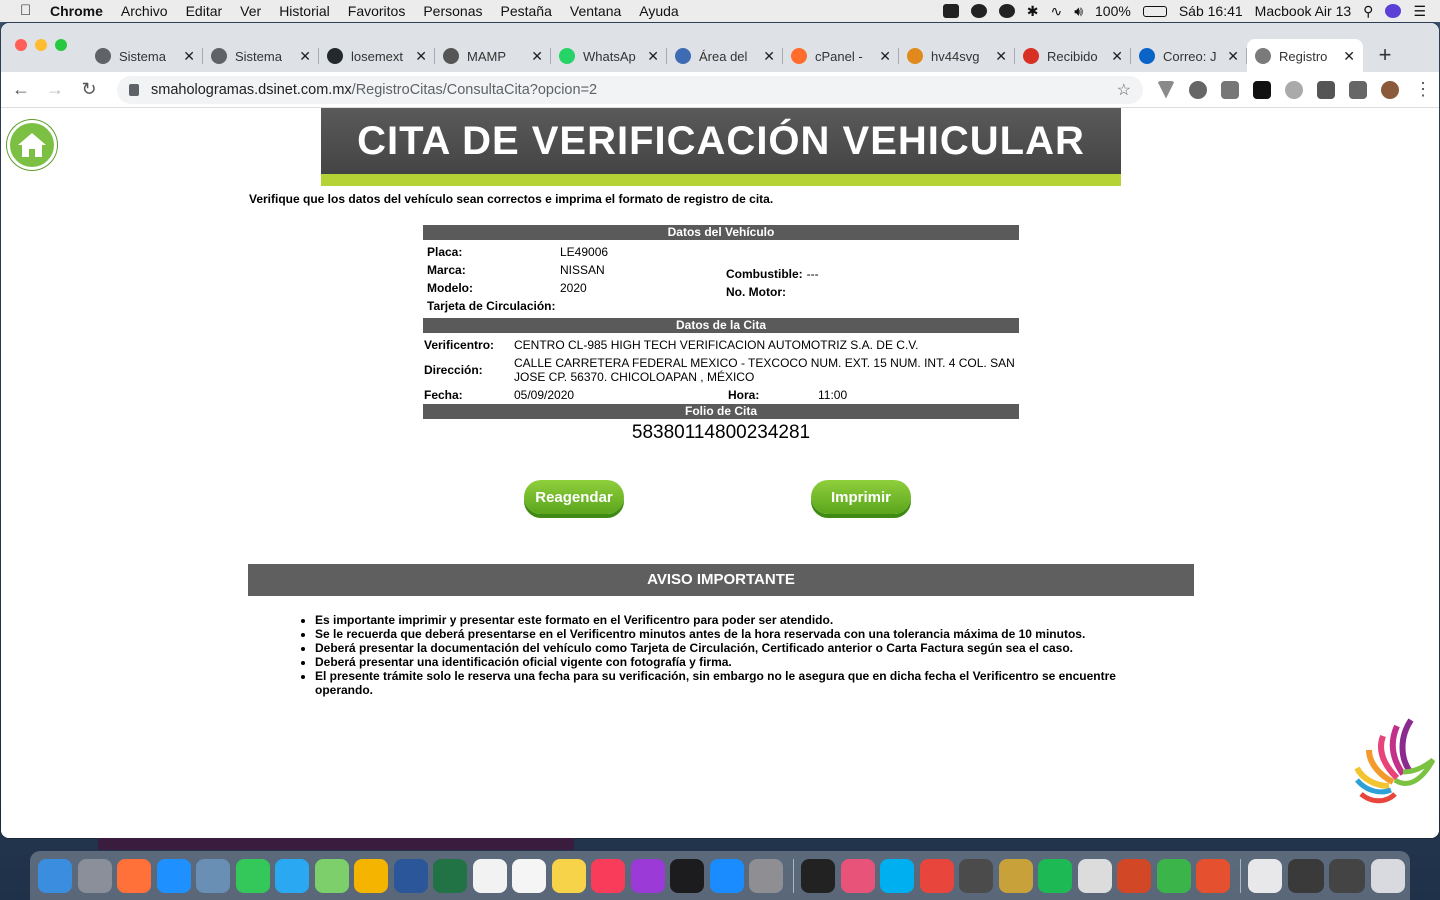  I want to click on media-queue-icon, so click(1358, 89).